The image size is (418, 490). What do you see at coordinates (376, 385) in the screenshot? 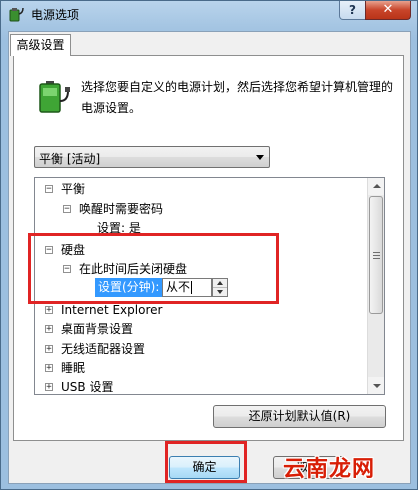
I see `scroll-down-arrow-icon` at bounding box center [376, 385].